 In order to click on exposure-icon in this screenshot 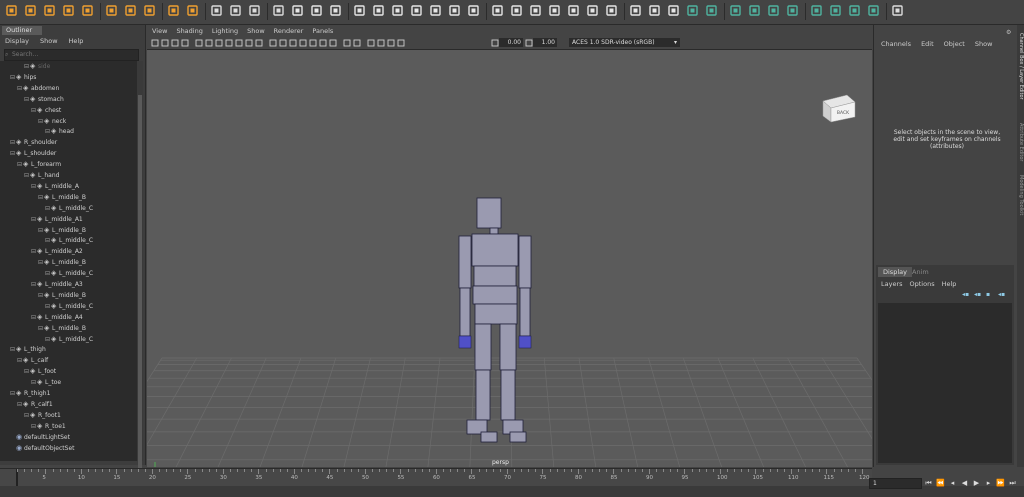, I will do `click(495, 43)`.